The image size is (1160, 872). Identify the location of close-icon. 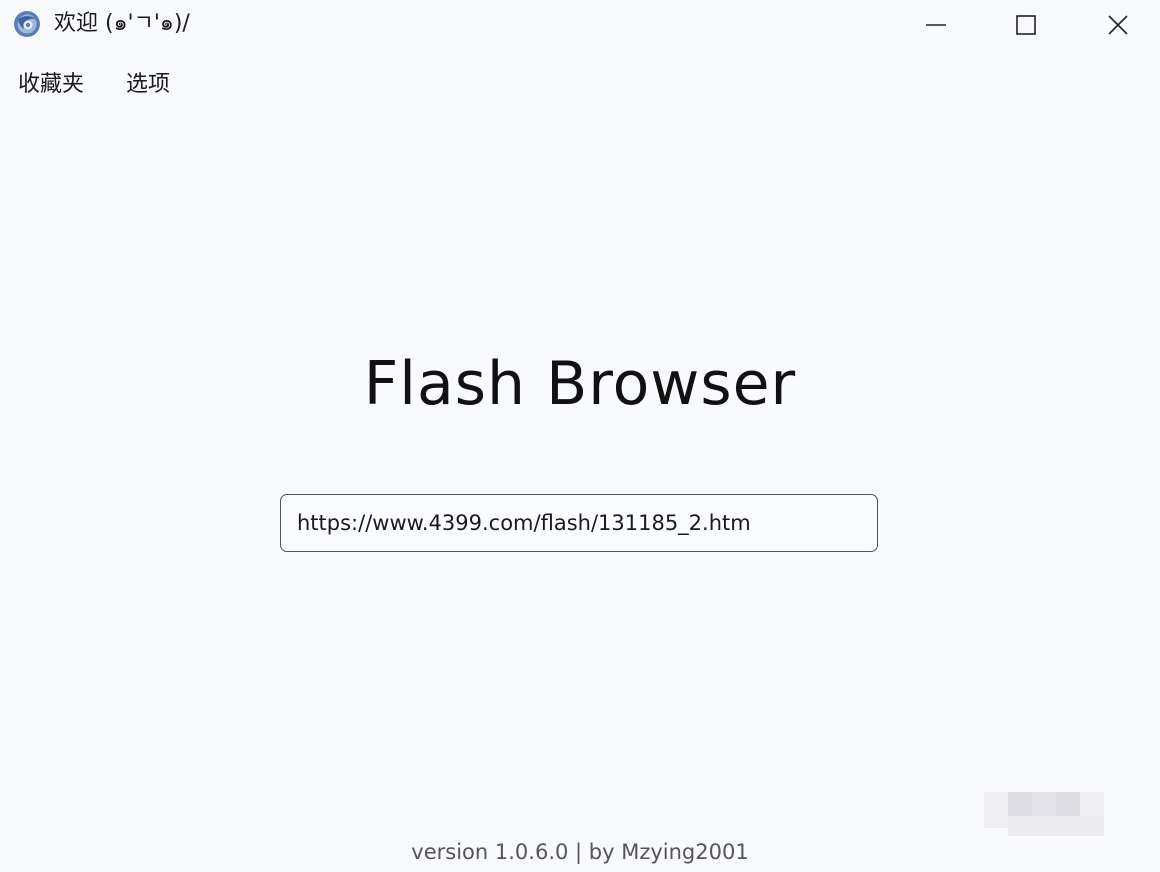
(1118, 25).